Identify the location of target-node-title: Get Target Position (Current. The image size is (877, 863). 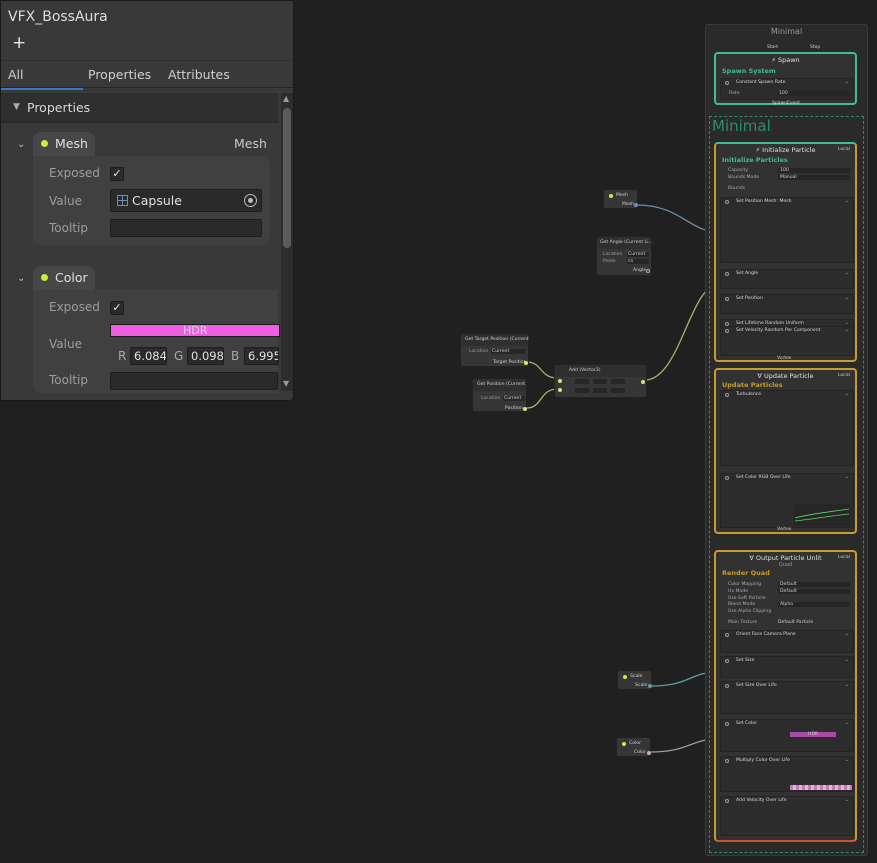
(497, 339).